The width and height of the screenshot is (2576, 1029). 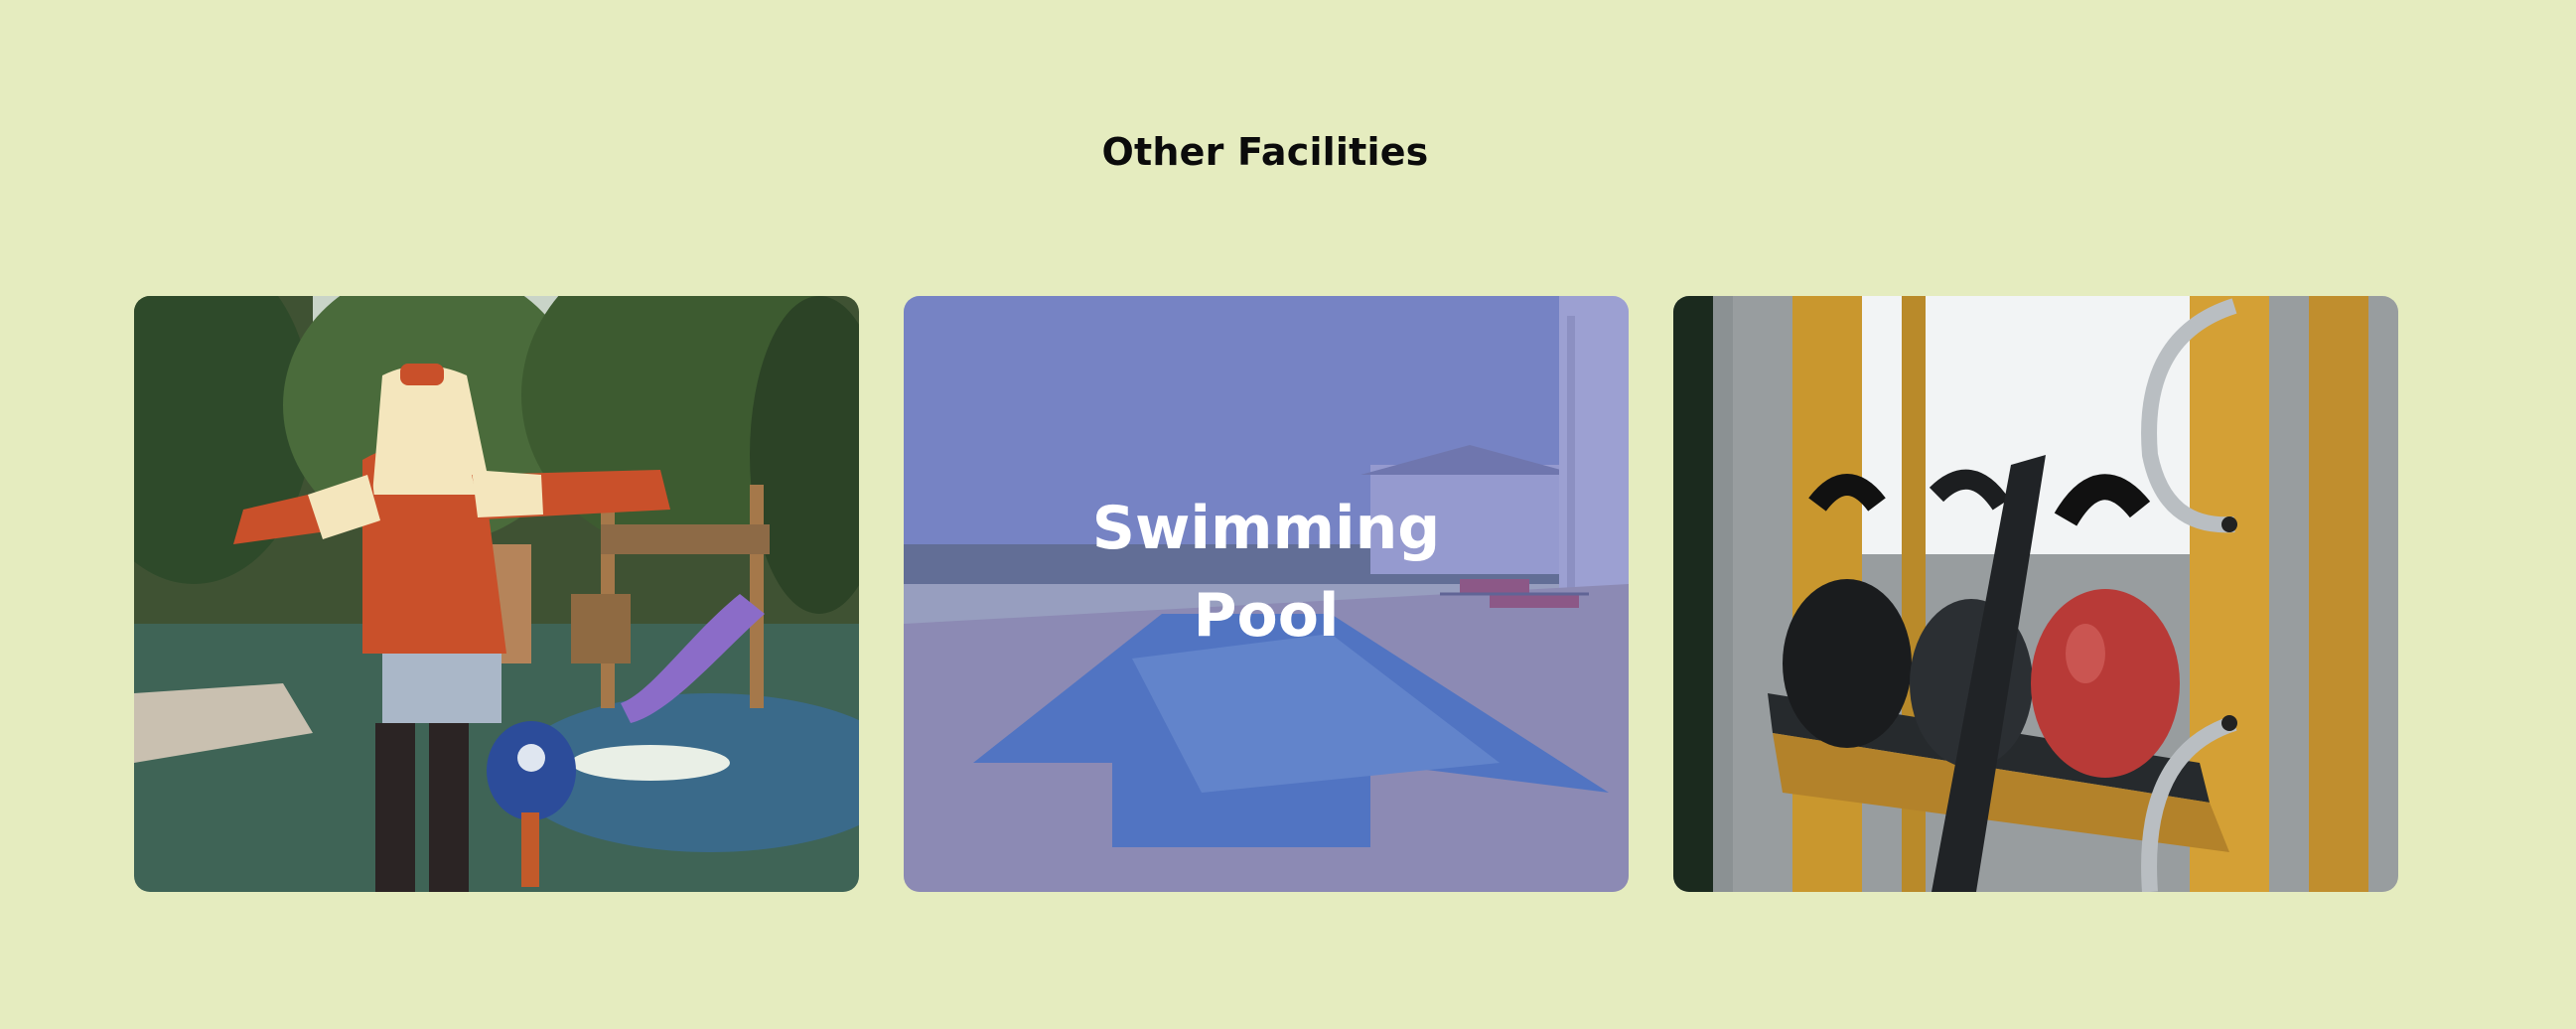 I want to click on swimming-pool-label: Swimming Pool, so click(x=1267, y=572).